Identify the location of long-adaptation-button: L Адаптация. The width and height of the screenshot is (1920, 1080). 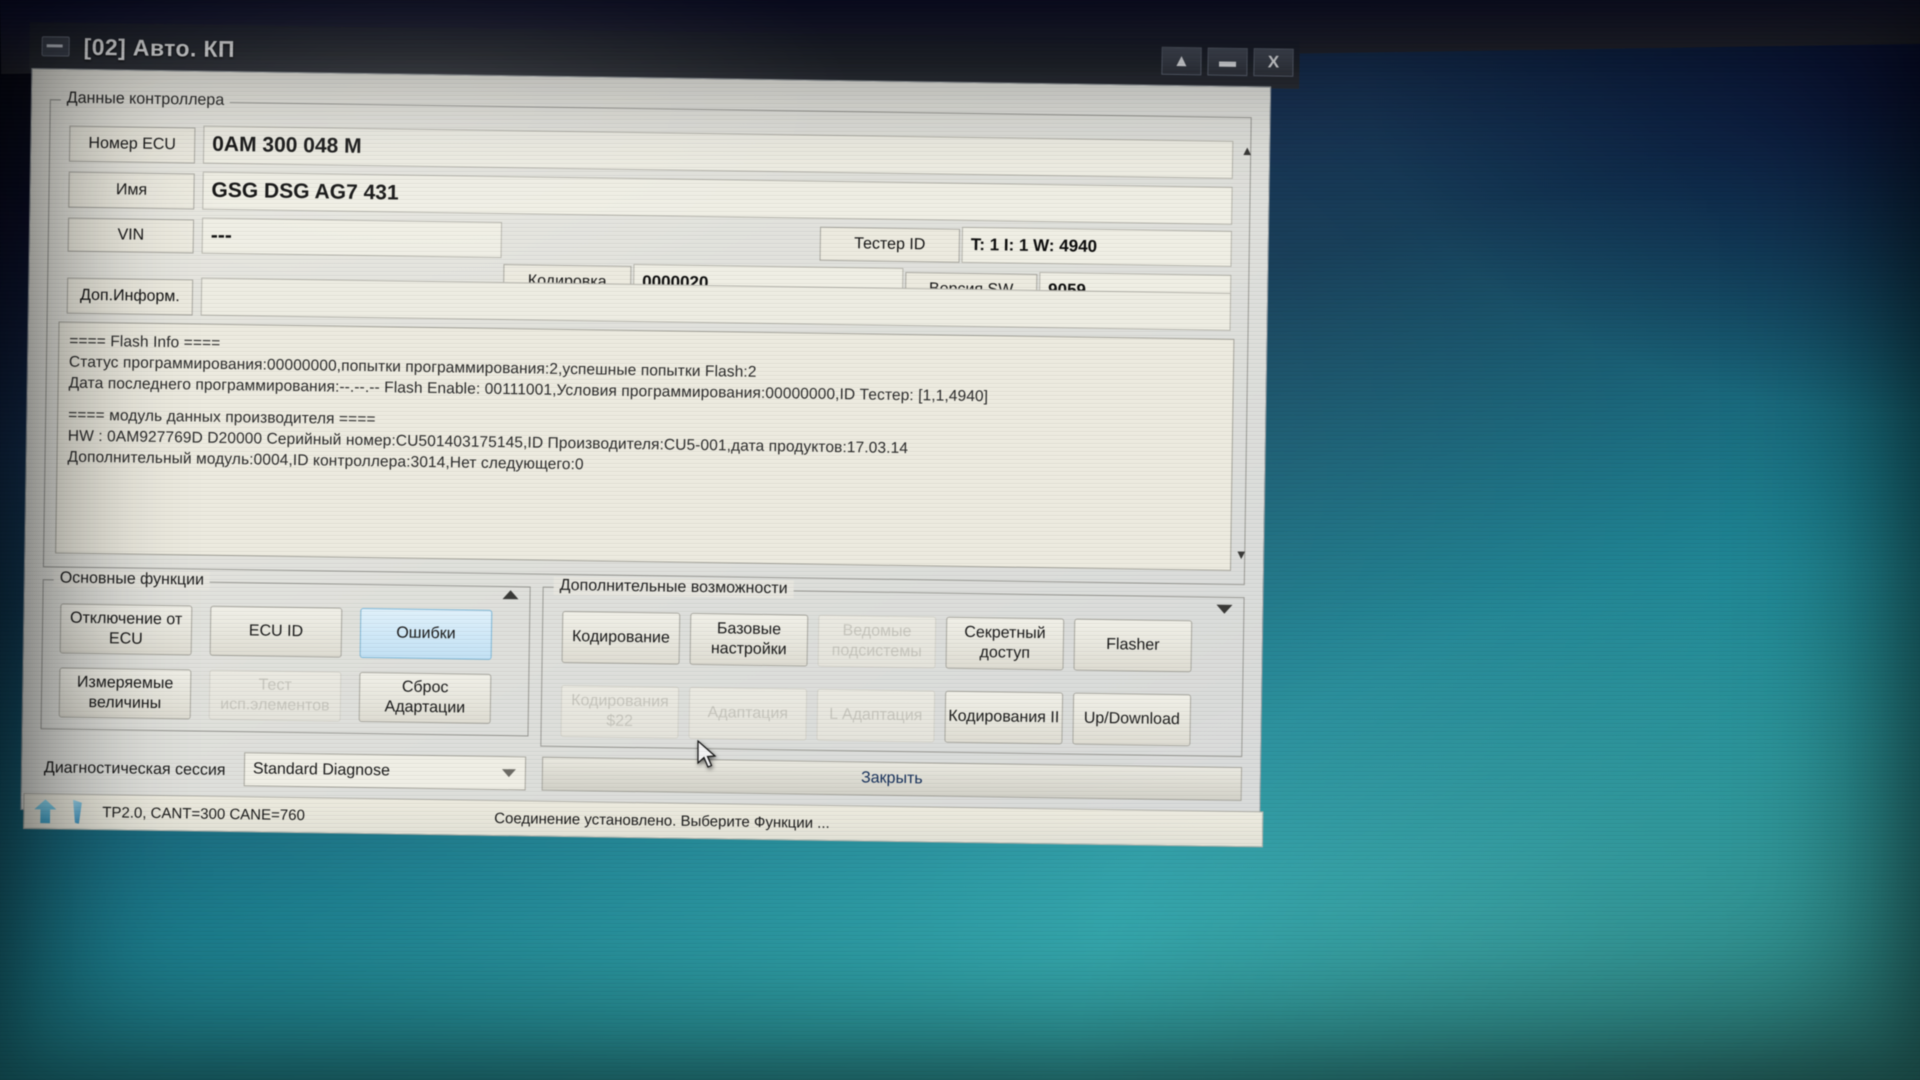
(876, 715).